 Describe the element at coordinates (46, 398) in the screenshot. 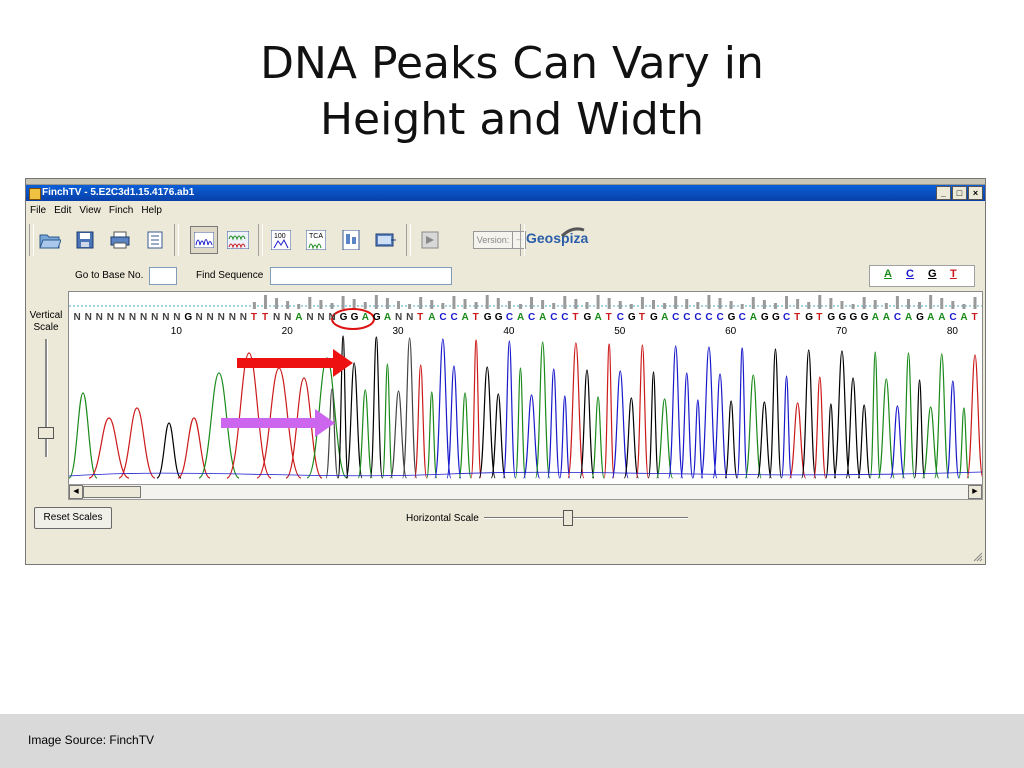

I see `vertical-scale-slider-track` at that location.